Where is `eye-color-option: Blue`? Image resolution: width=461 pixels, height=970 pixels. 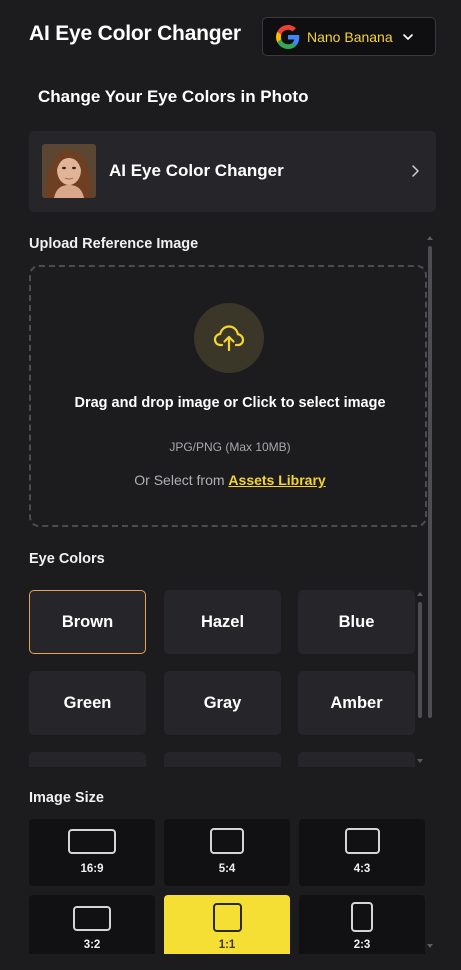 eye-color-option: Blue is located at coordinates (356, 622).